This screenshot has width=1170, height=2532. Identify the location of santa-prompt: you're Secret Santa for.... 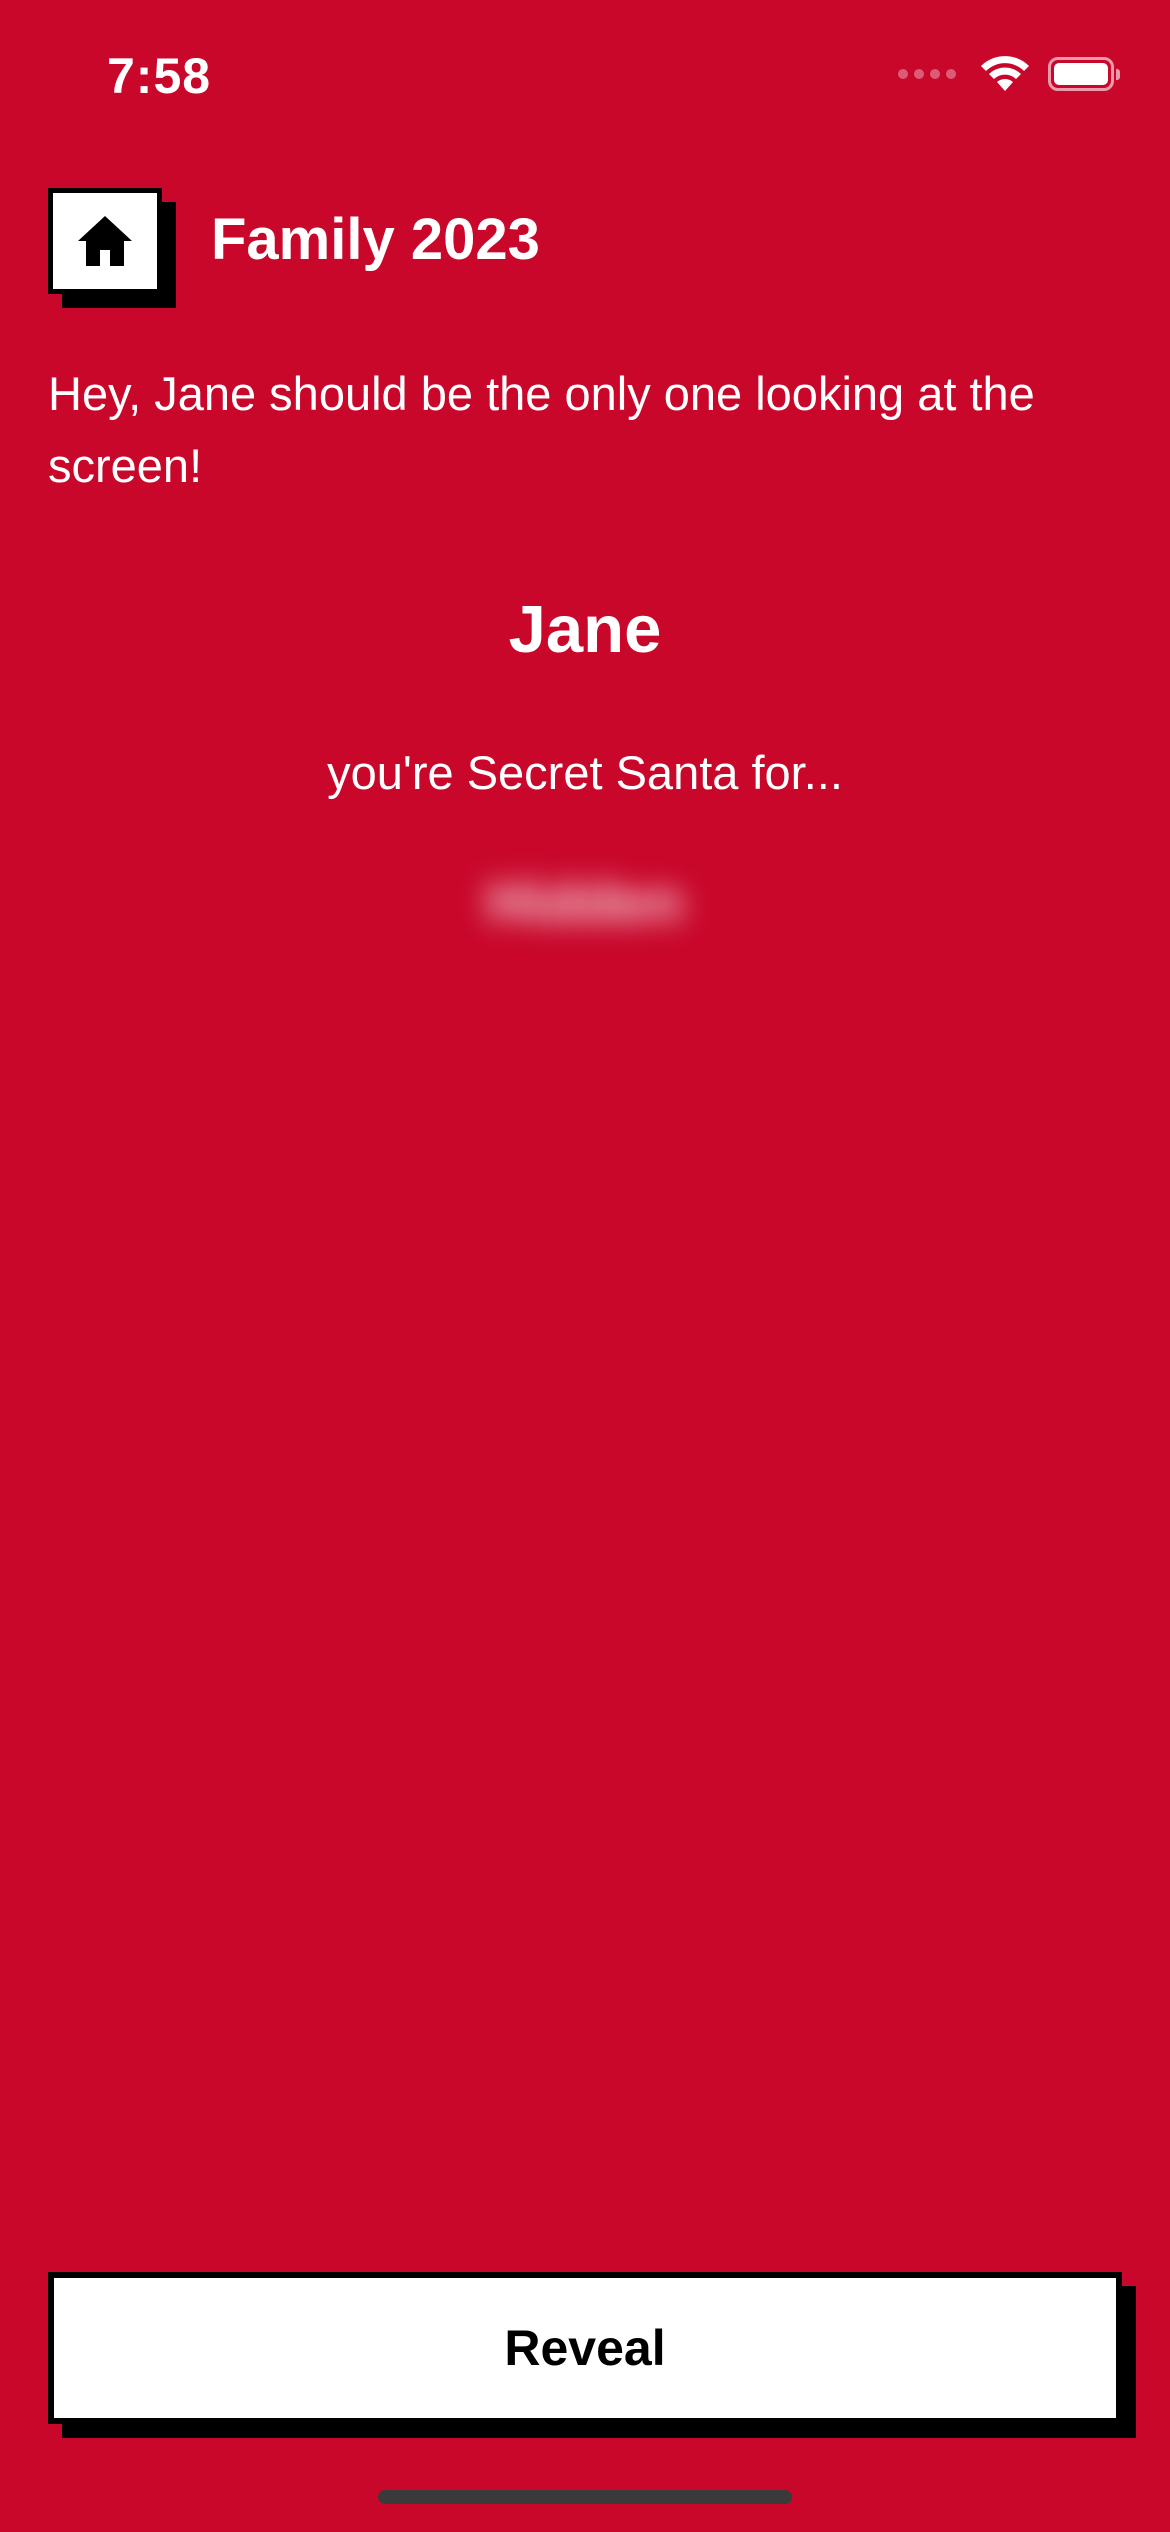
(585, 772).